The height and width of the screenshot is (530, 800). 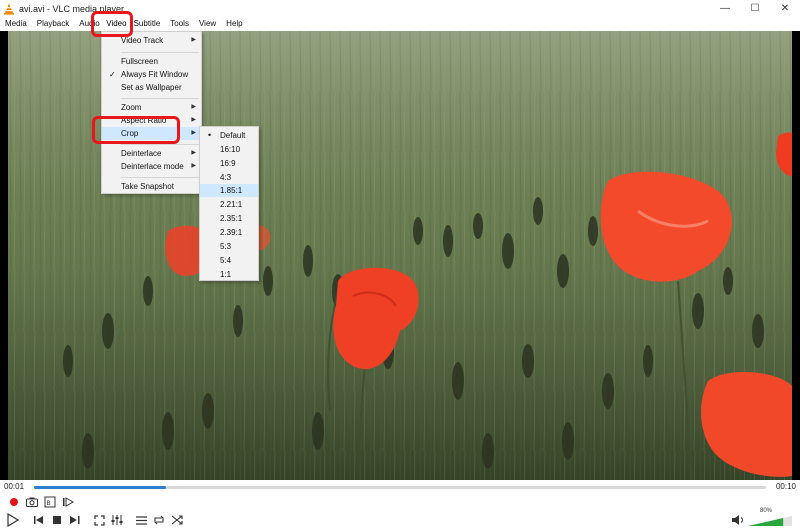 I want to click on menu-view: View, so click(x=207, y=24).